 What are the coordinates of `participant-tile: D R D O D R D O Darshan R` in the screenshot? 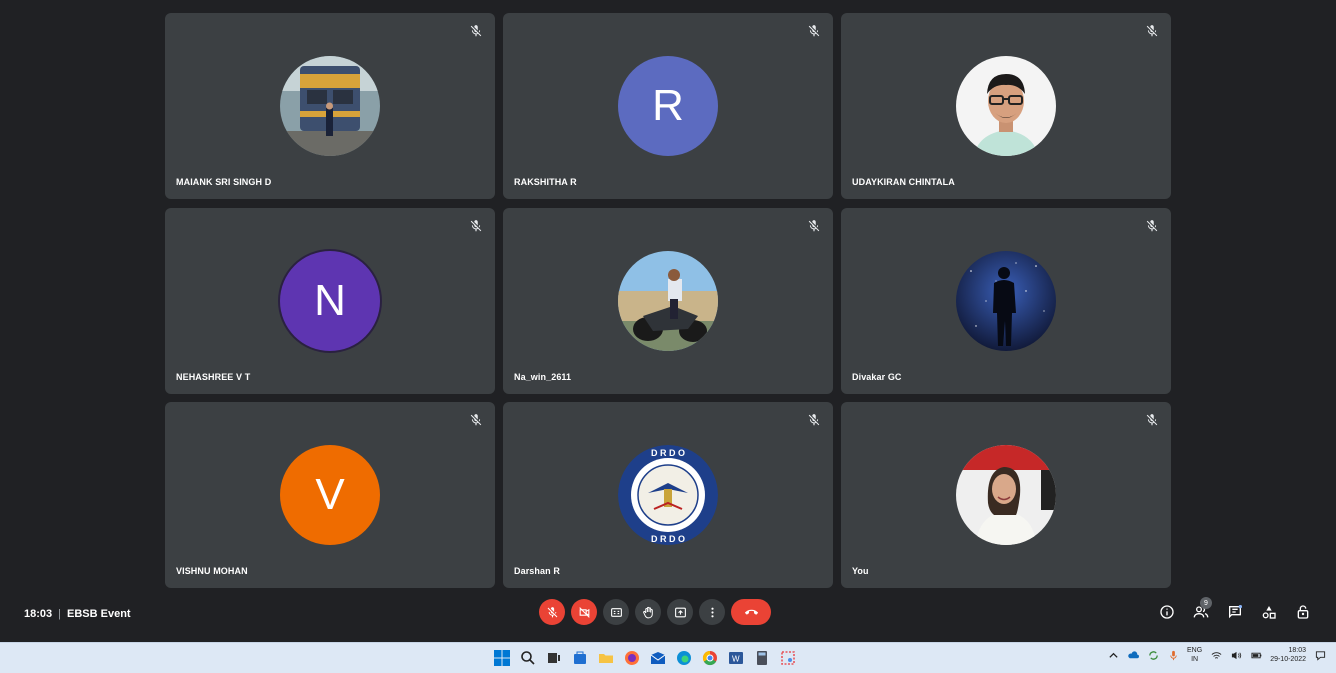 It's located at (668, 495).